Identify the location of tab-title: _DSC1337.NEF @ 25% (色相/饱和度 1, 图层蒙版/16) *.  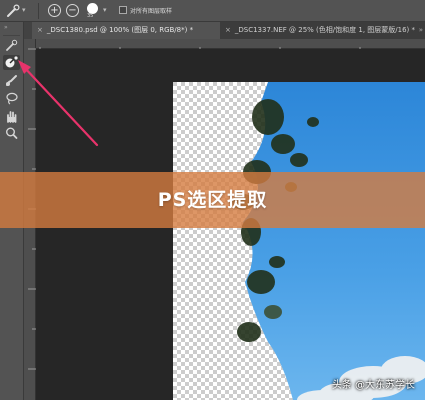
(324, 30).